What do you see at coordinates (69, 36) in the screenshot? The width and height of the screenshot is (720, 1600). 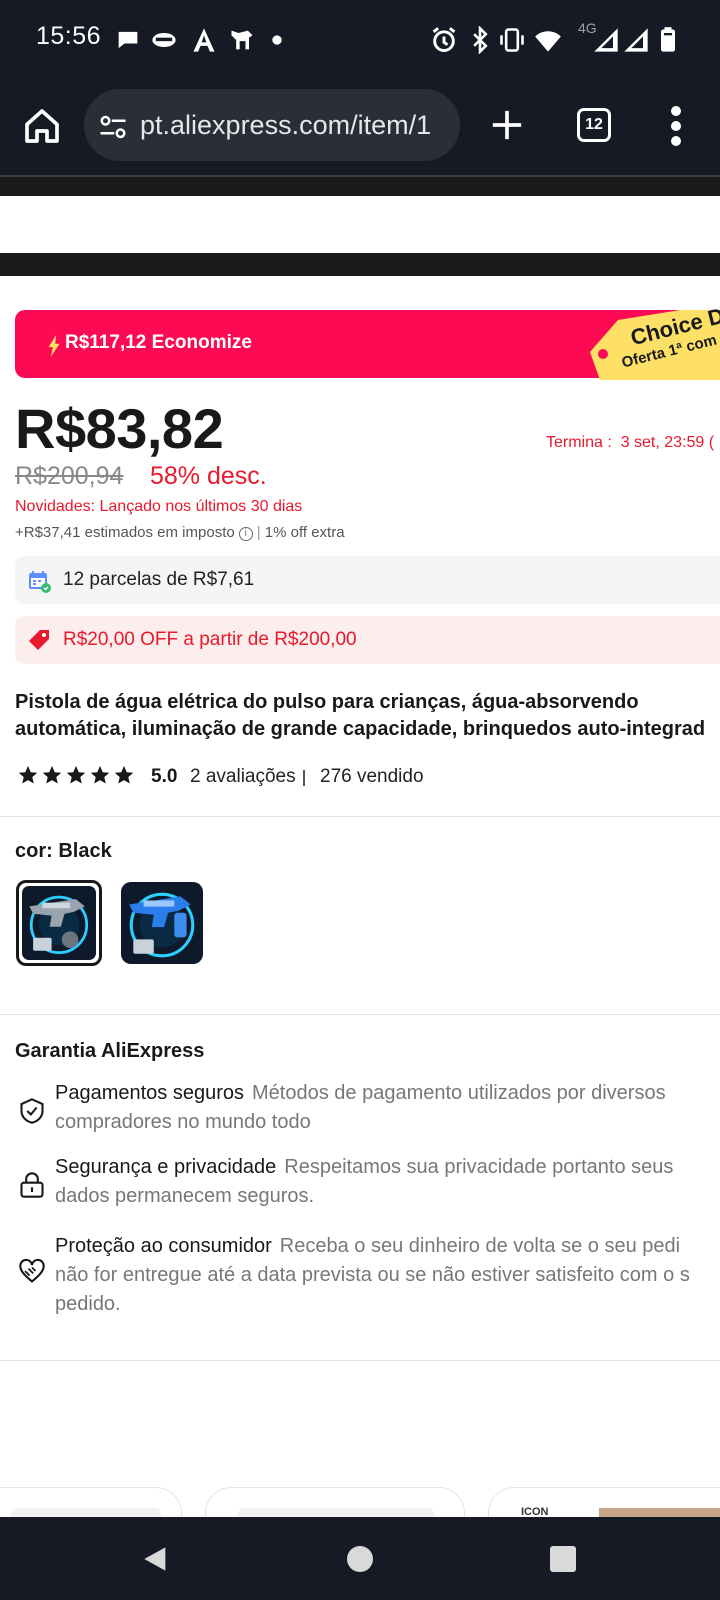 I see `status-time: 15:56` at bounding box center [69, 36].